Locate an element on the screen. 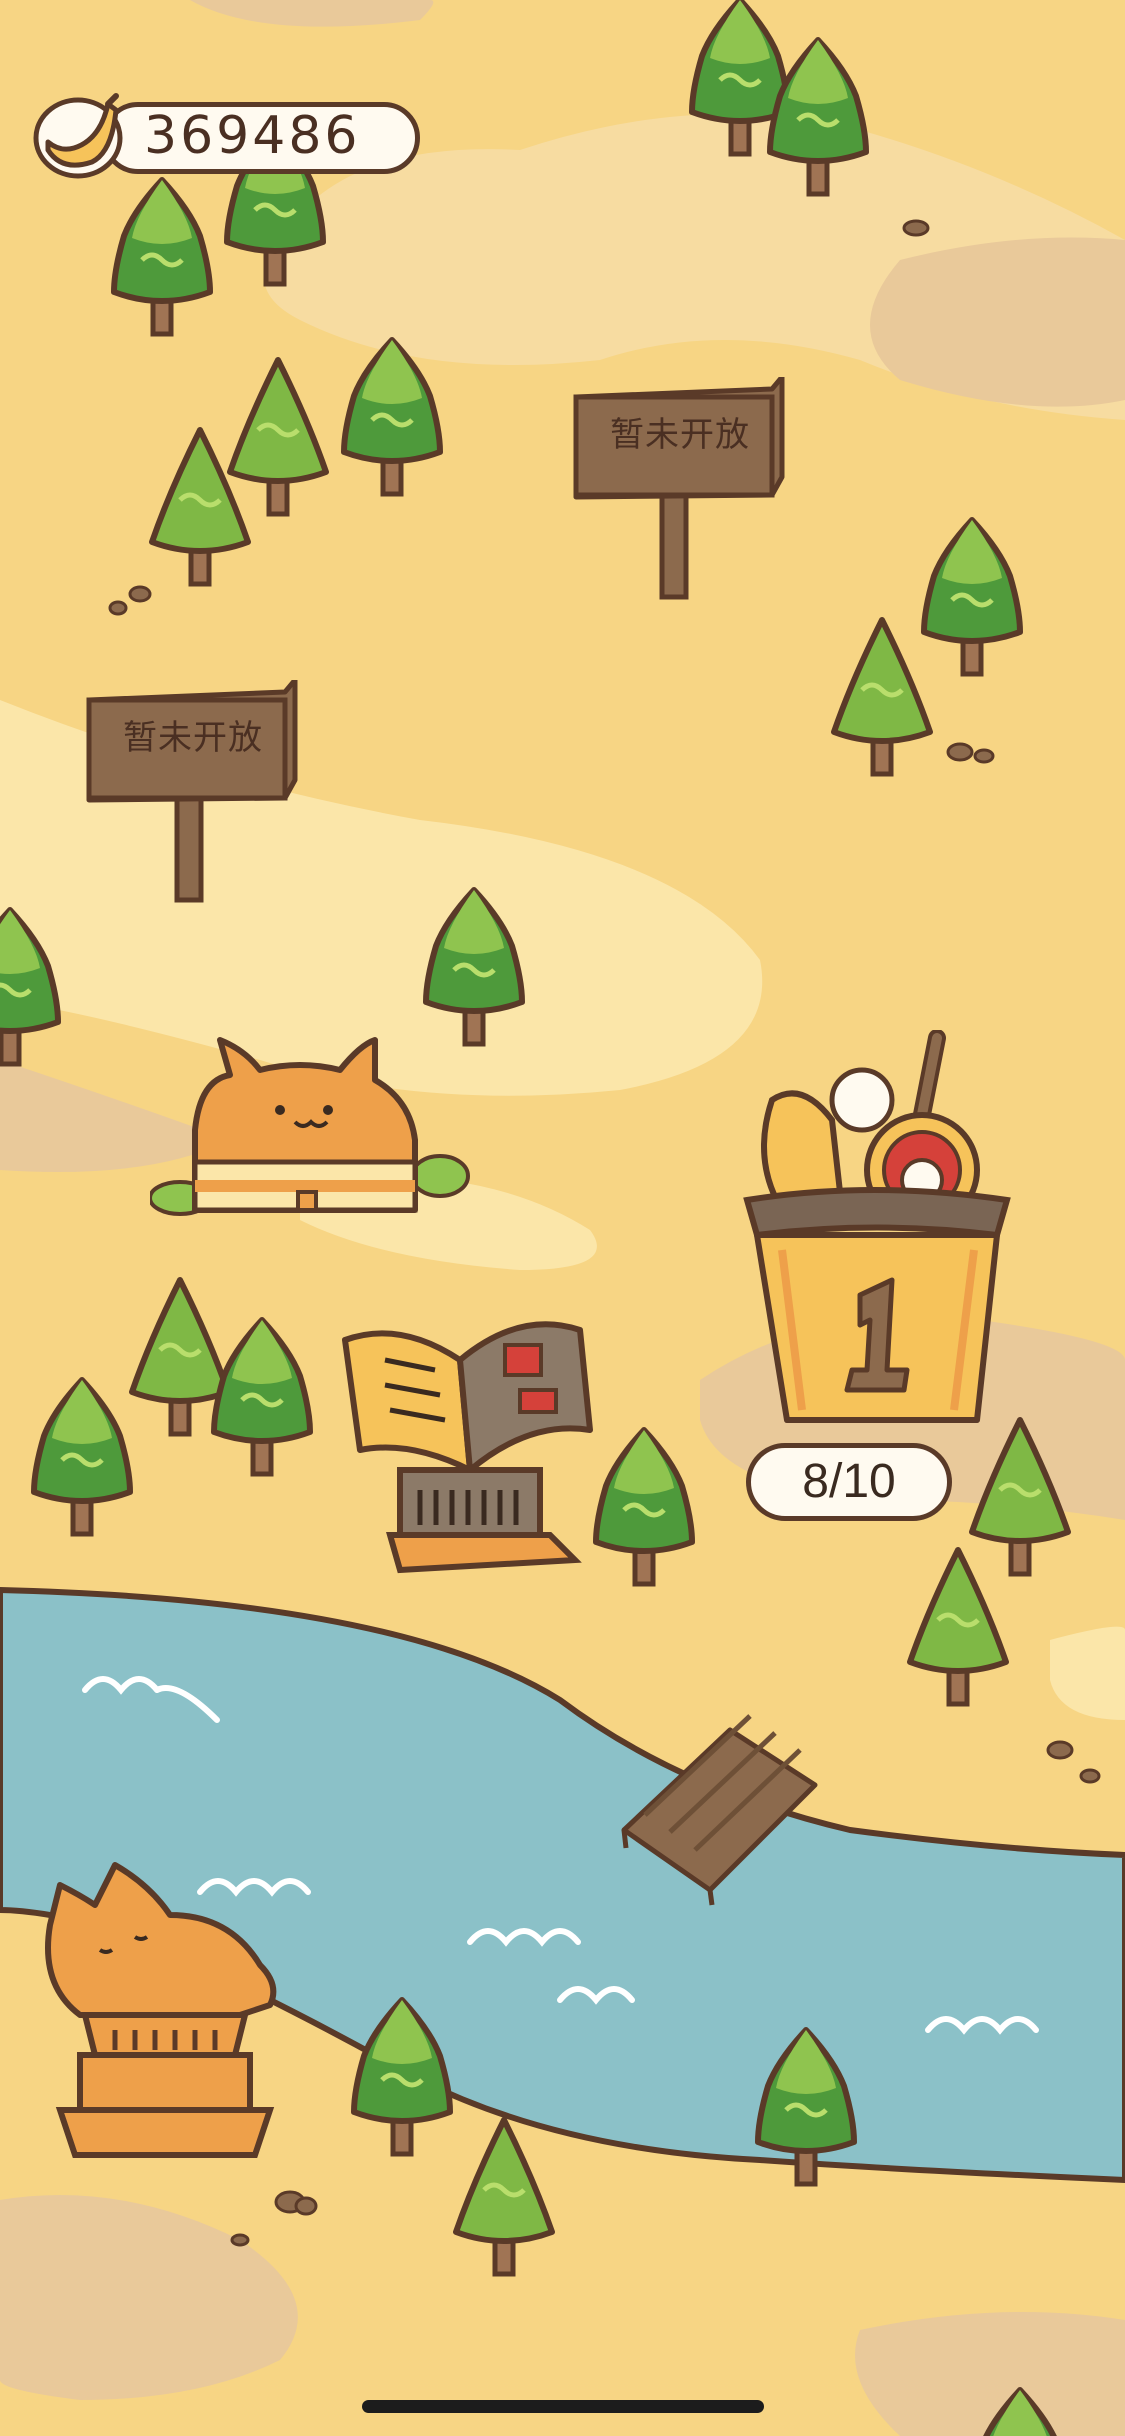  cat-statue is located at coordinates (165, 2010).